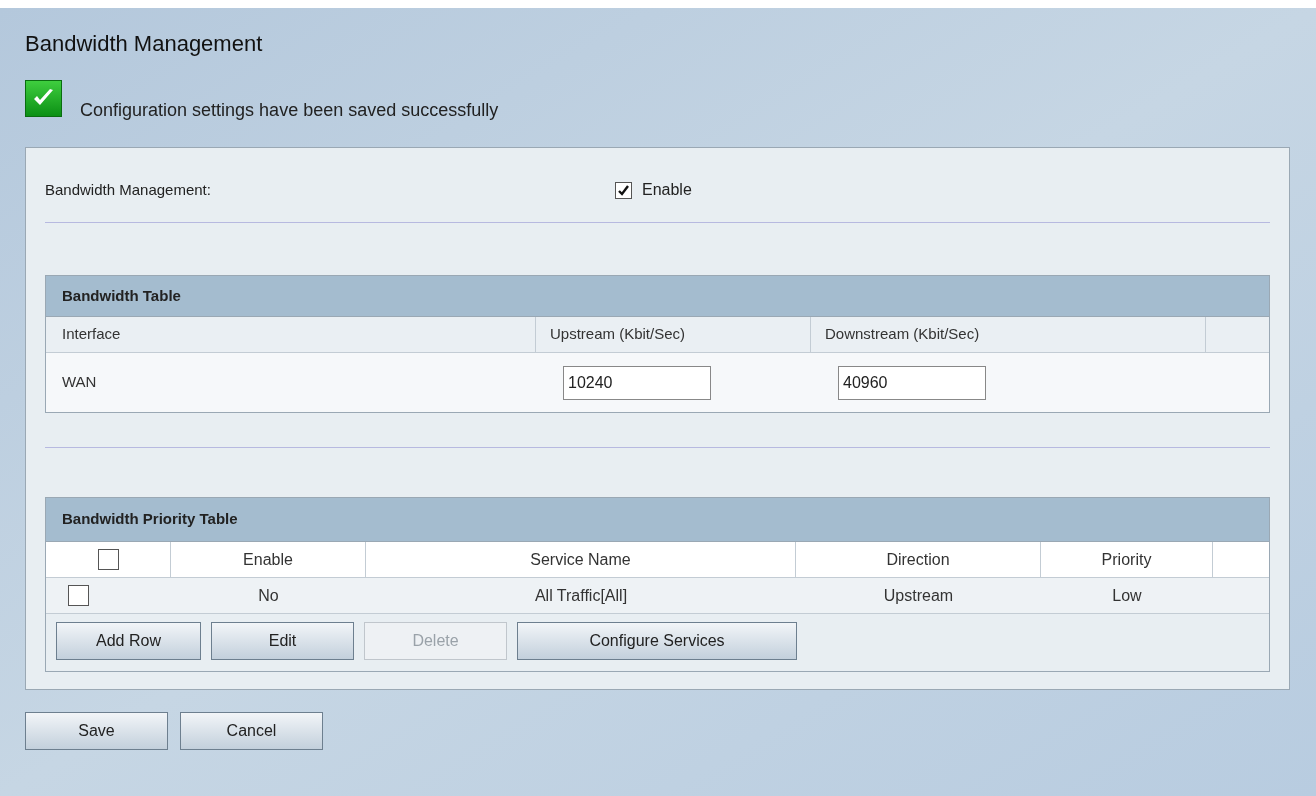  Describe the element at coordinates (581, 595) in the screenshot. I see `table-cell-text: All Traffic[All]` at that location.